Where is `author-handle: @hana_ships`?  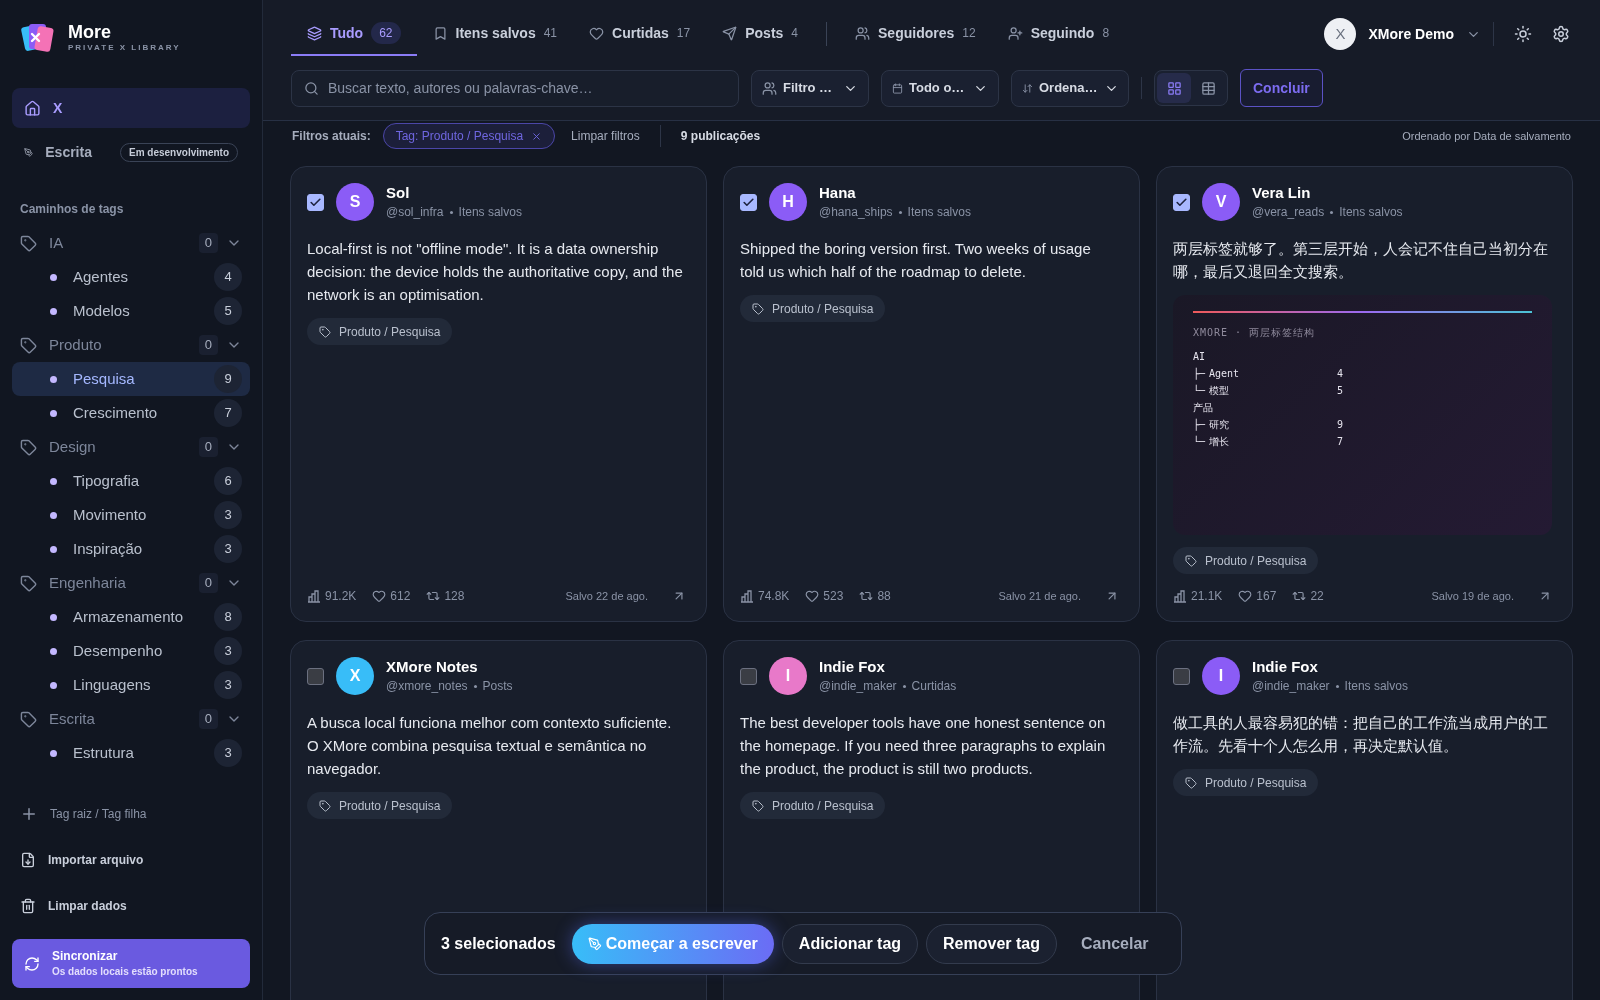
author-handle: @hana_ships is located at coordinates (856, 212).